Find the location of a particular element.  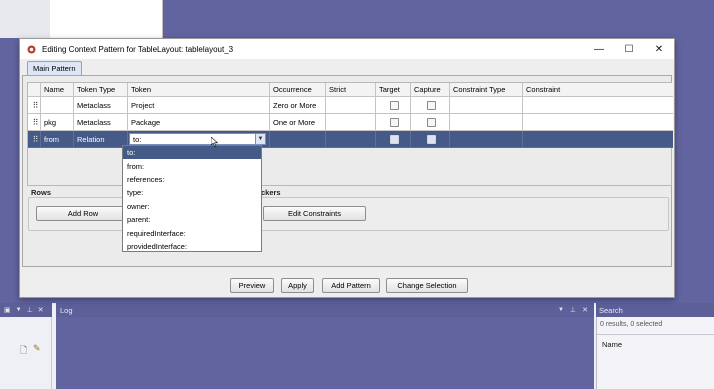

combobox-value: to: is located at coordinates (137, 139).